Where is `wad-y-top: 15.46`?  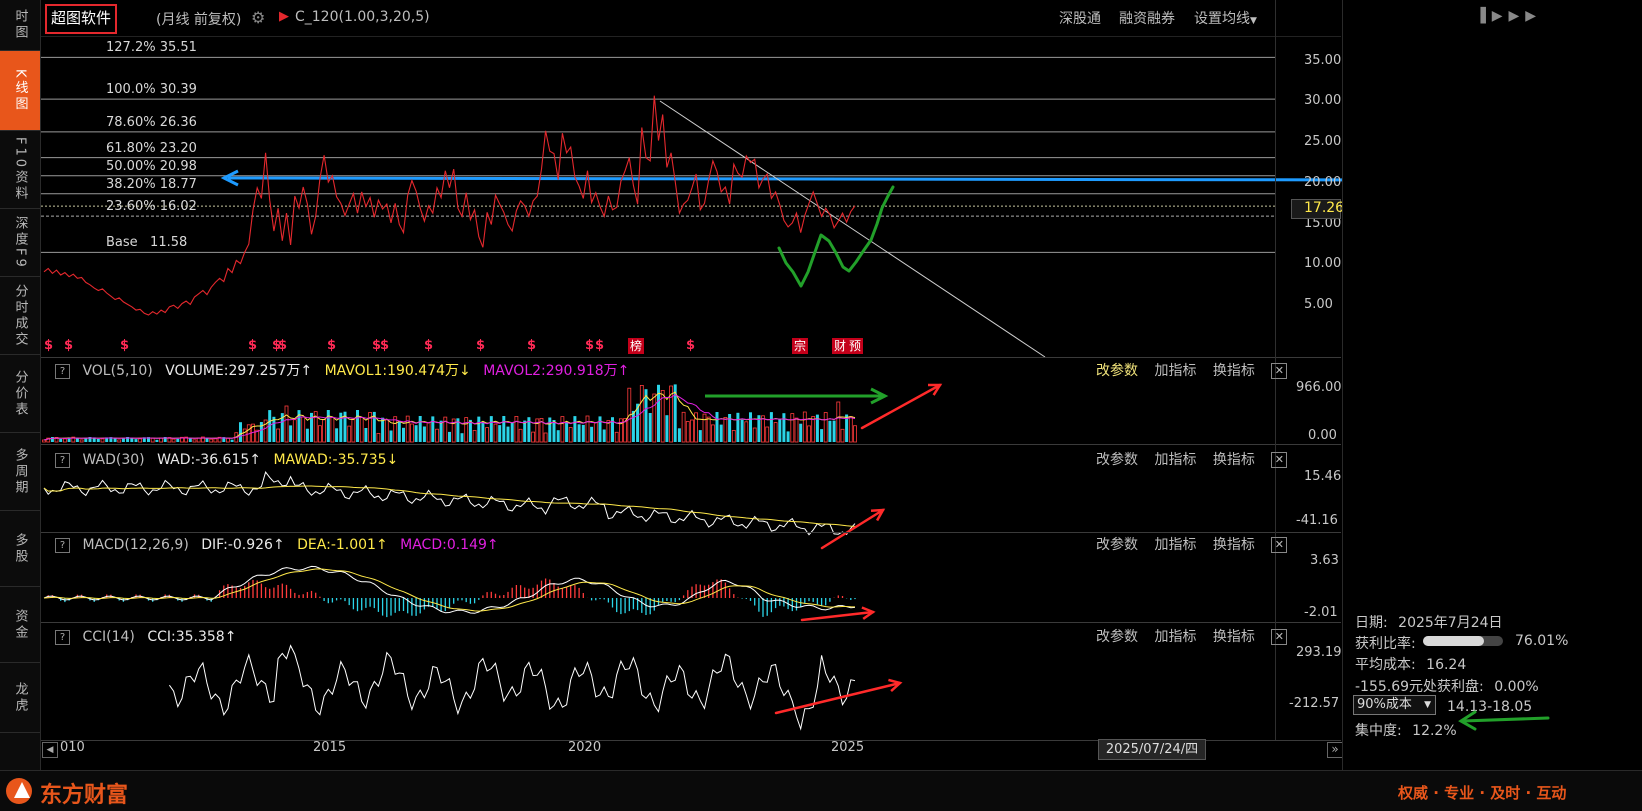 wad-y-top: 15.46 is located at coordinates (1323, 476).